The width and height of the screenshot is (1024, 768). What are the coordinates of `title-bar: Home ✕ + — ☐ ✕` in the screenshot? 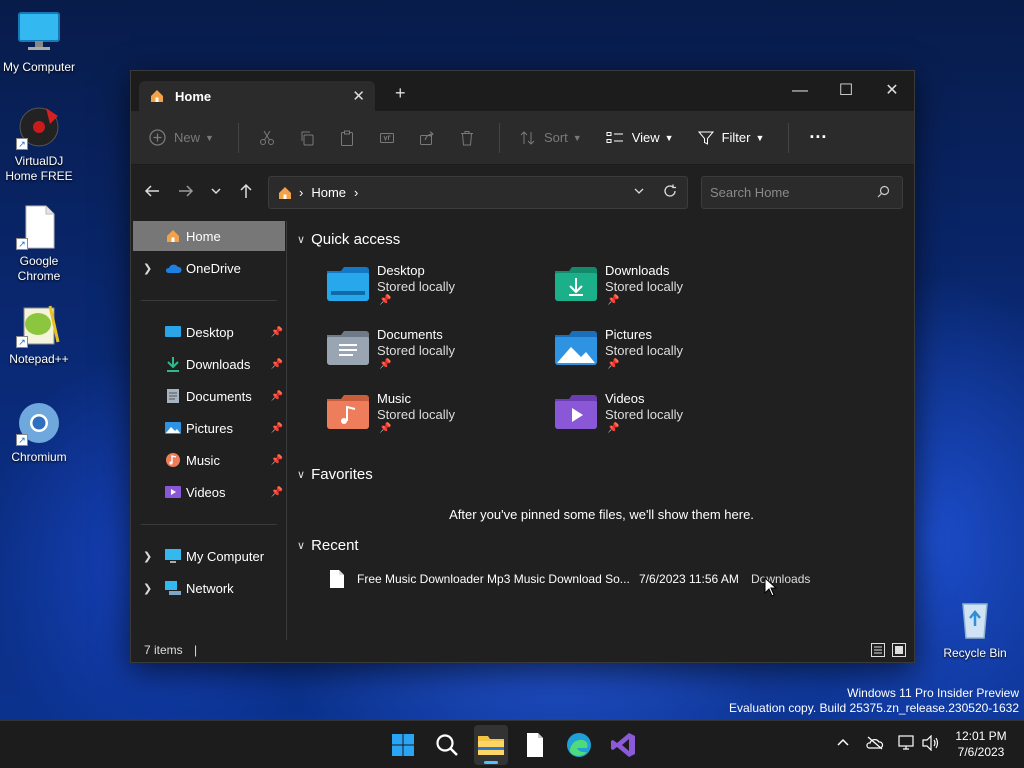 It's located at (522, 91).